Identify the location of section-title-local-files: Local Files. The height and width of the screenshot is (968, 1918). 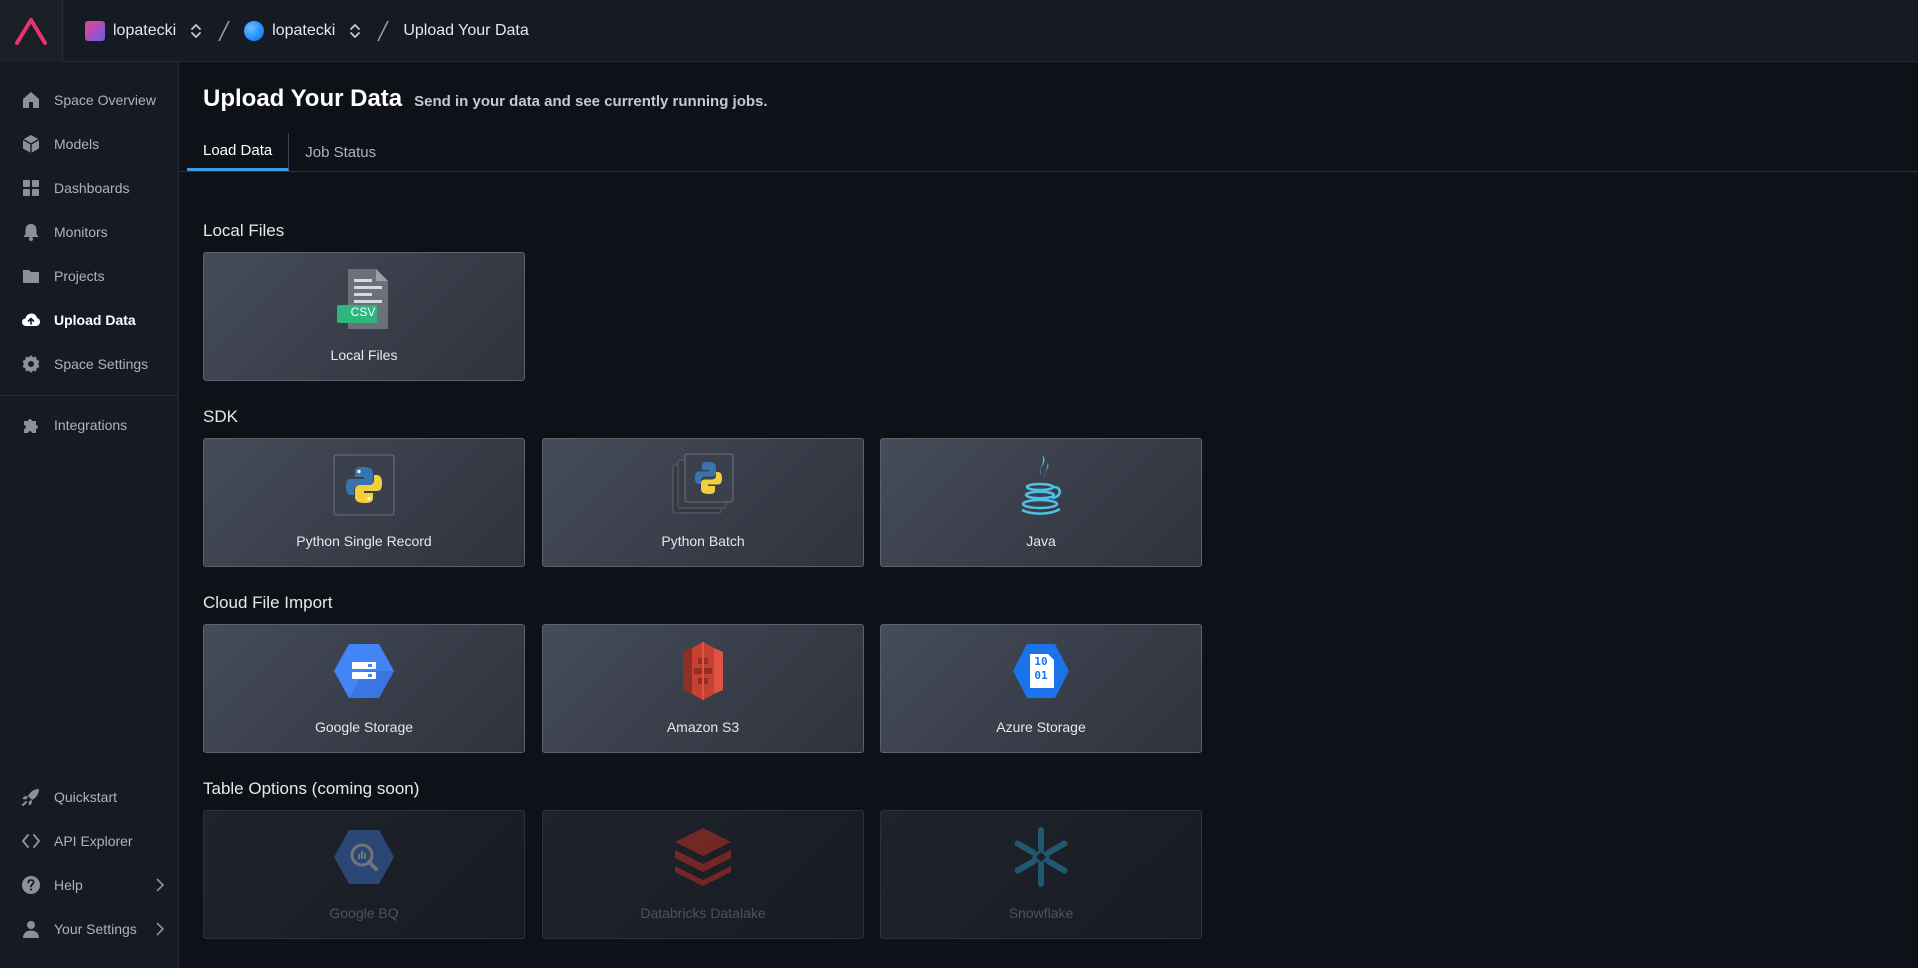
(244, 230).